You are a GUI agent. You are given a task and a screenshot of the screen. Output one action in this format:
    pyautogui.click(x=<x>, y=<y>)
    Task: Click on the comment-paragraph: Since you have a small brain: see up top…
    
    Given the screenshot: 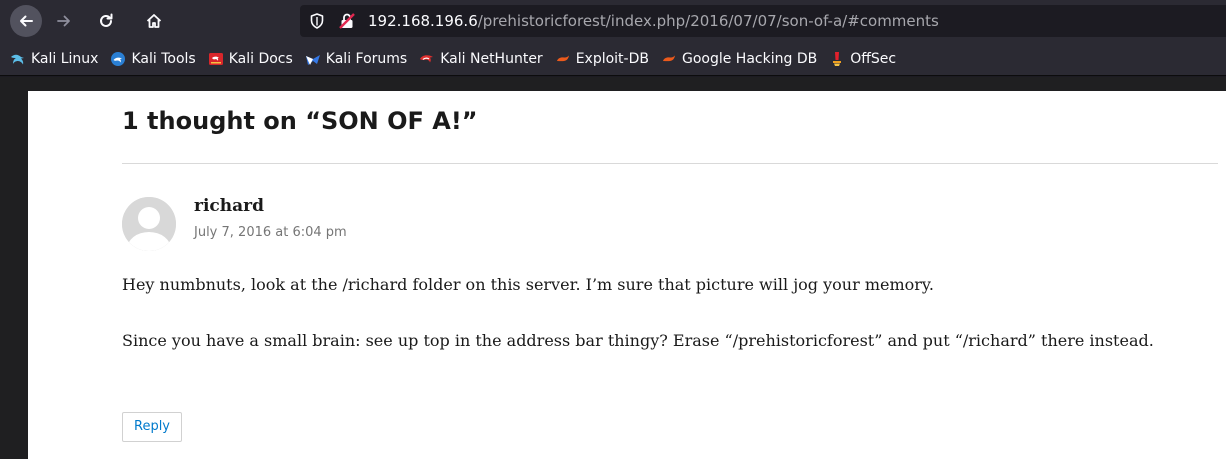 What is the action you would take?
    pyautogui.click(x=638, y=340)
    